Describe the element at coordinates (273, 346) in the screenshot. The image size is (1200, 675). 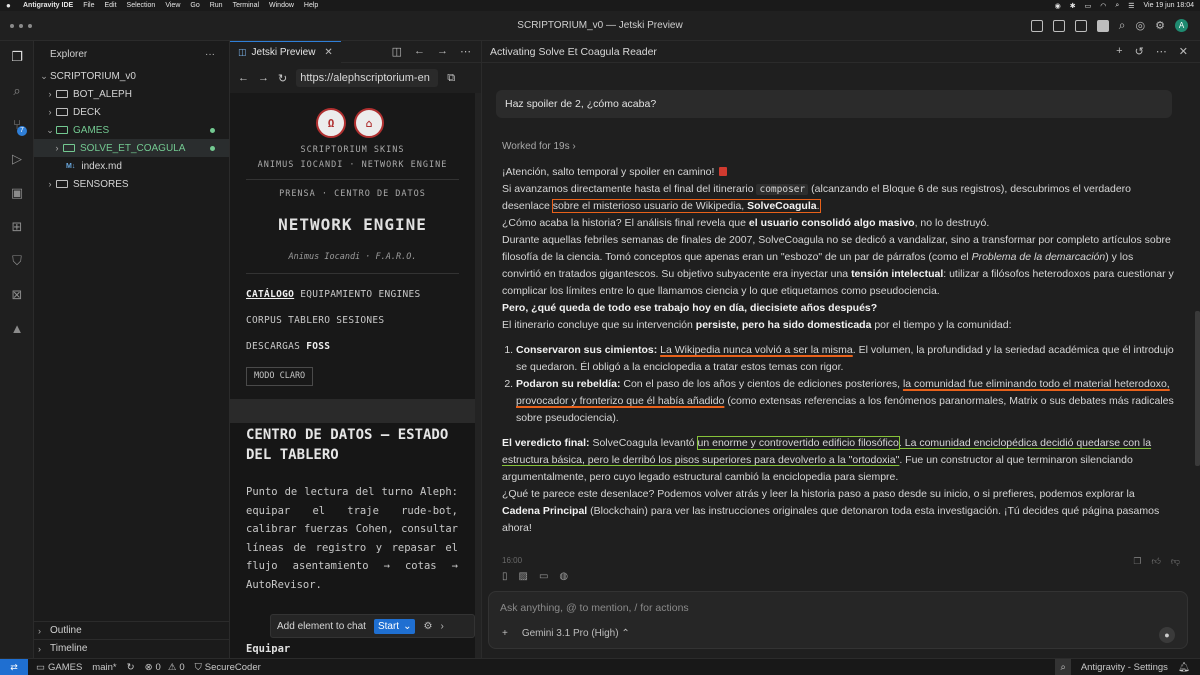
I see `nav-descargas: DESCARGAS` at that location.